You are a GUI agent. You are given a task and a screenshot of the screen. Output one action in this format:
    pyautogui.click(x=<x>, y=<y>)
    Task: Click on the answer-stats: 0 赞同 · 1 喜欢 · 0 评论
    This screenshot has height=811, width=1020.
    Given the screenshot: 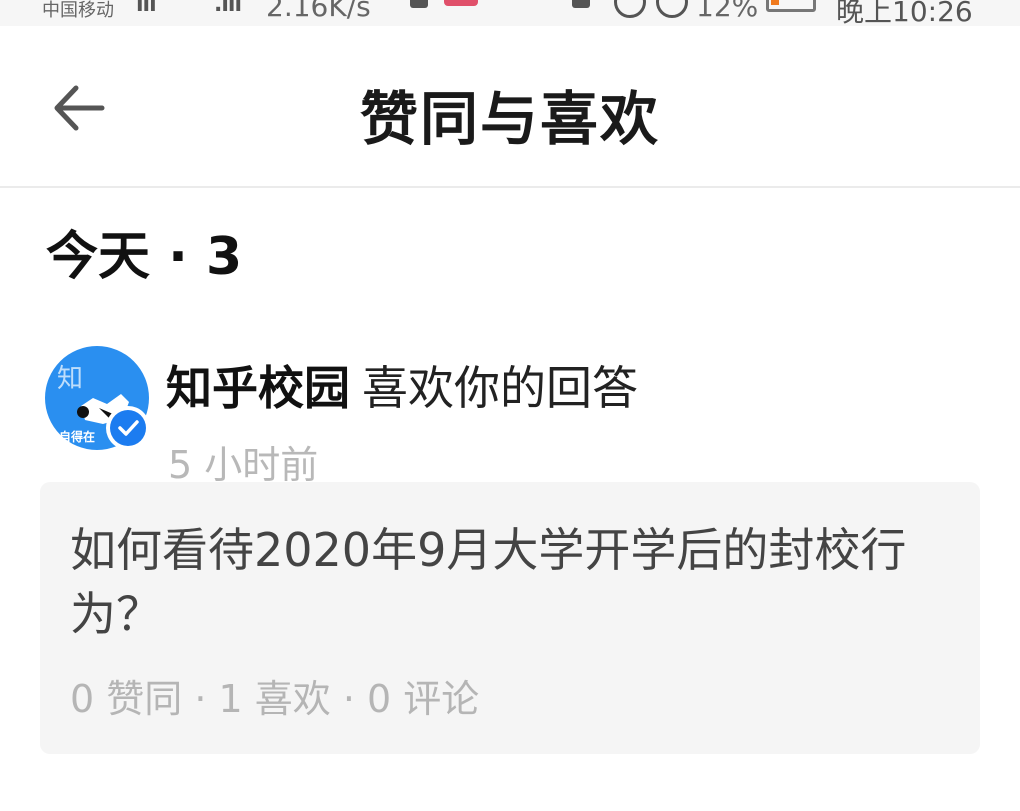 What is the action you would take?
    pyautogui.click(x=275, y=699)
    